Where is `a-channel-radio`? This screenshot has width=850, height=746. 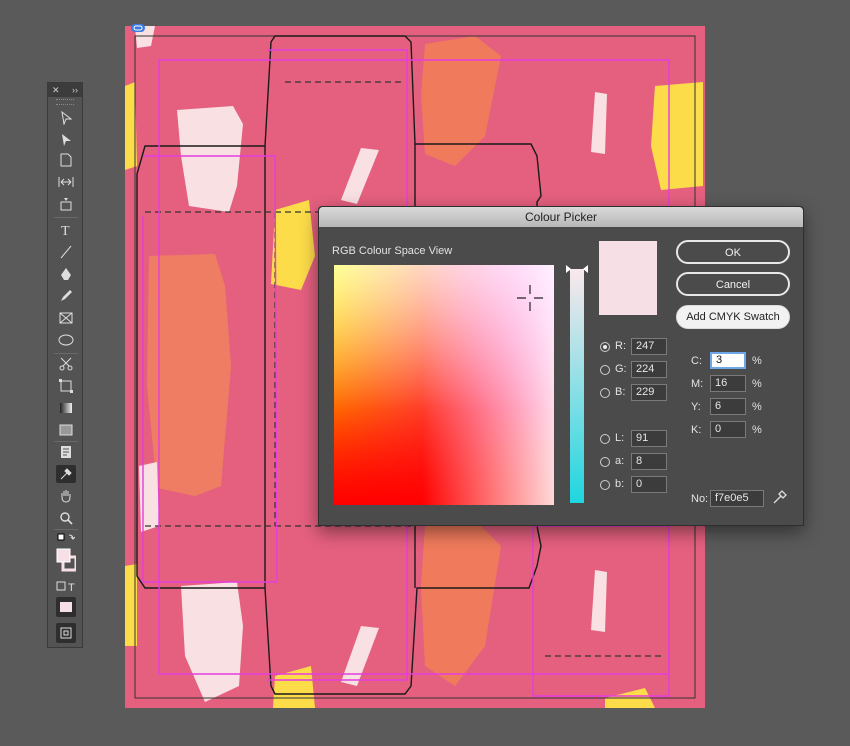 a-channel-radio is located at coordinates (605, 462).